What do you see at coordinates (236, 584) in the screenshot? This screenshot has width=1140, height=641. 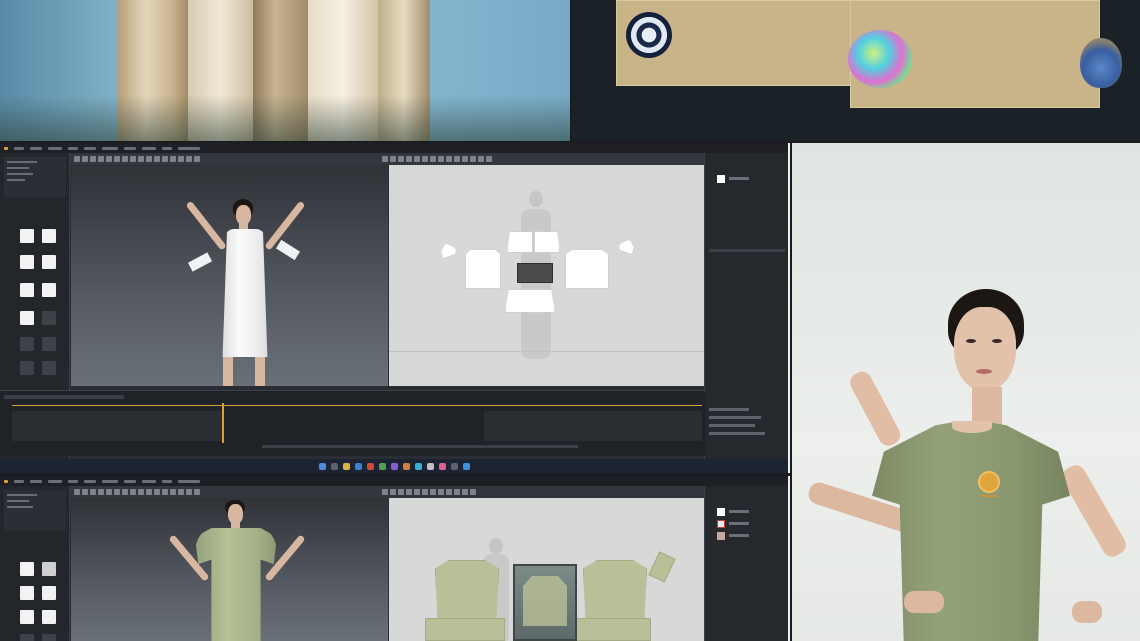 I see `green-tshirt` at bounding box center [236, 584].